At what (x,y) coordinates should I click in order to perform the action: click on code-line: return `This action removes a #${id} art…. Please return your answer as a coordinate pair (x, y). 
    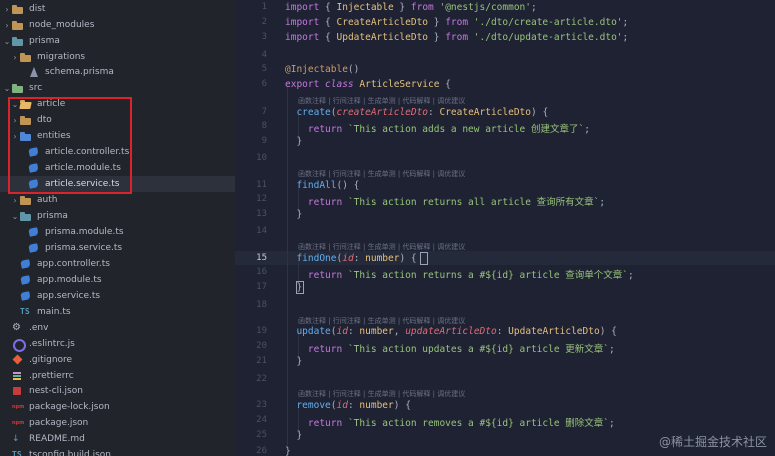
    Looking at the image, I should click on (450, 422).